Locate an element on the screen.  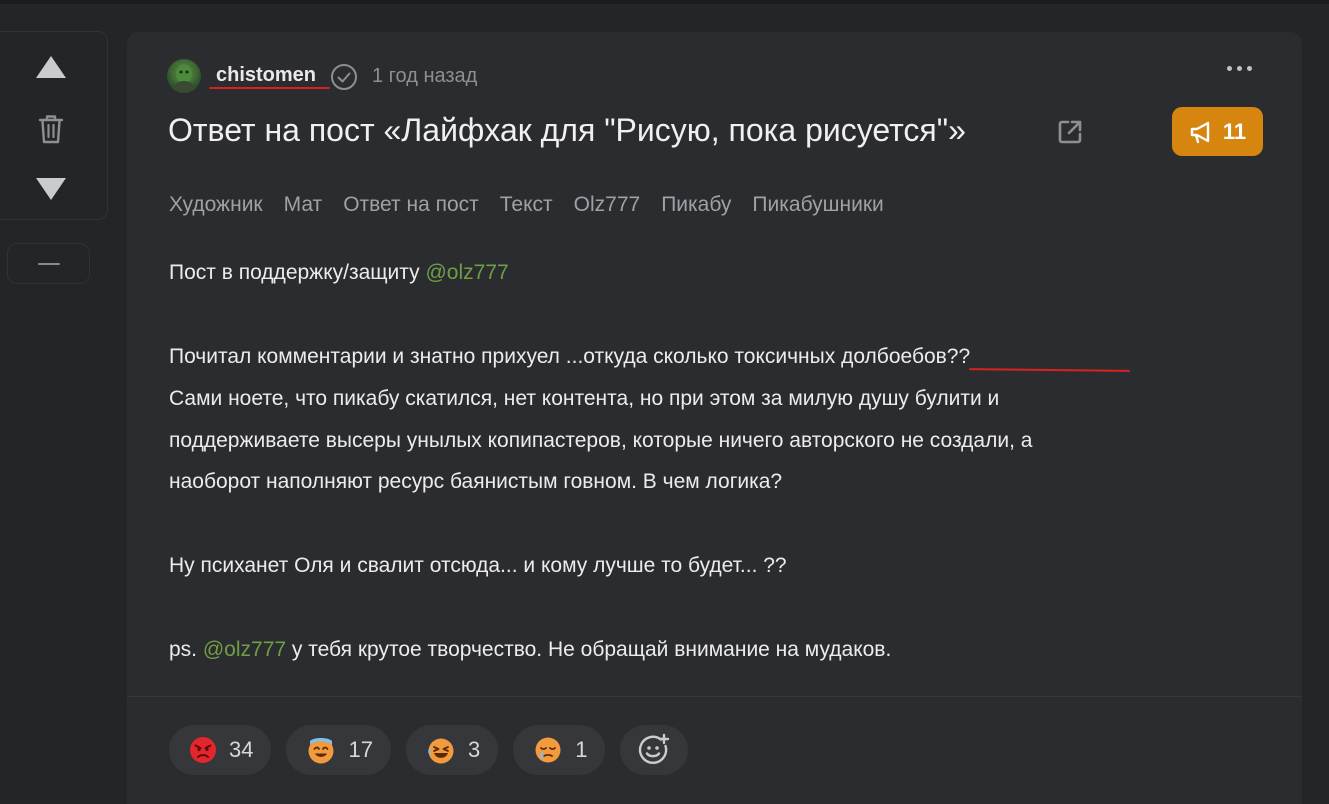
author-name: chistomen is located at coordinates (266, 75).